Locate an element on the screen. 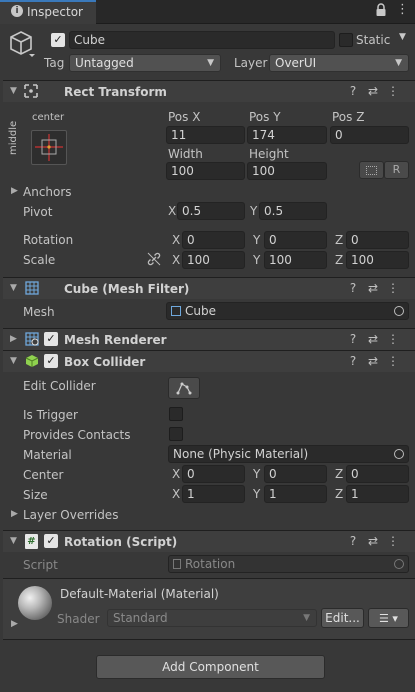 Image resolution: width=415 pixels, height=692 pixels. layer-overrides-label: Layer Overrides is located at coordinates (70, 515).